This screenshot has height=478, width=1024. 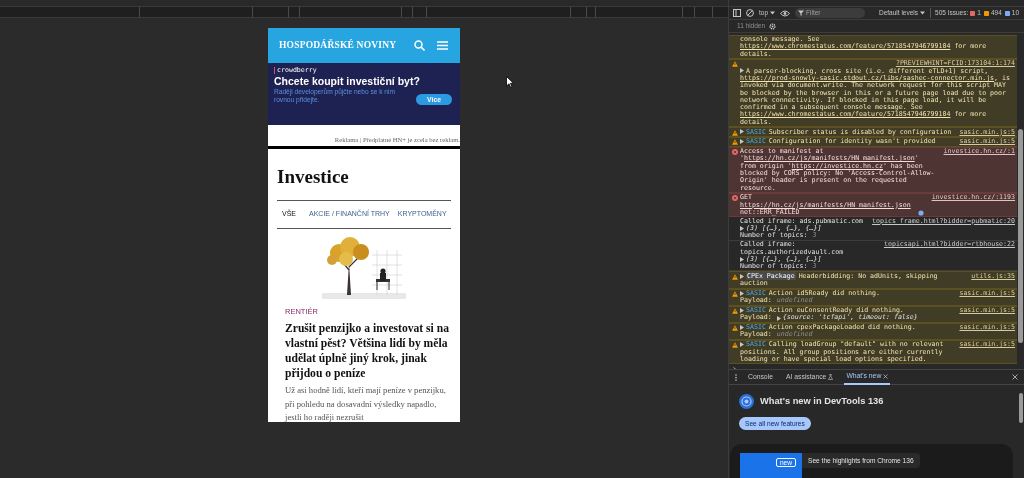 I want to click on ad-headline: Chcete koupit investiční byt?, so click(x=347, y=81).